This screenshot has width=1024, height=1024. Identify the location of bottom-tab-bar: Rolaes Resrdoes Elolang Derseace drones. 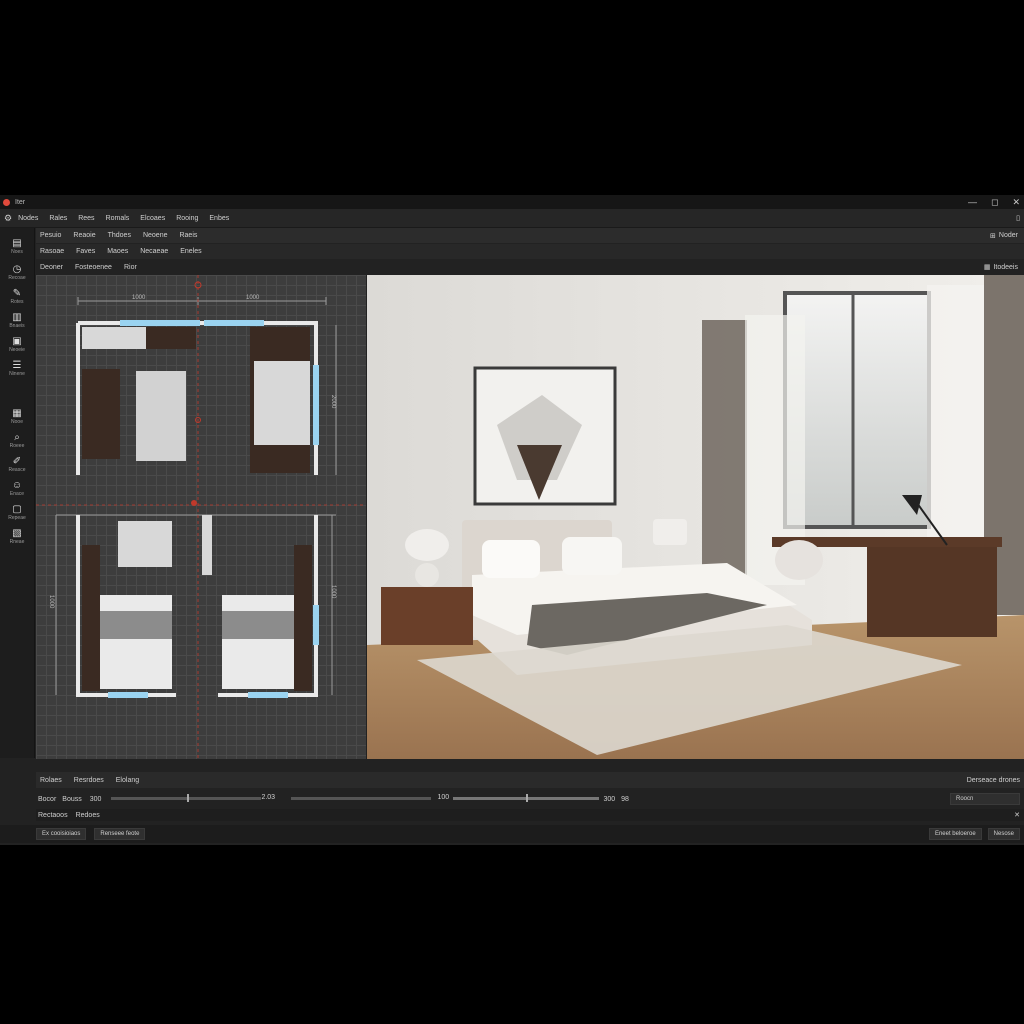
(530, 780).